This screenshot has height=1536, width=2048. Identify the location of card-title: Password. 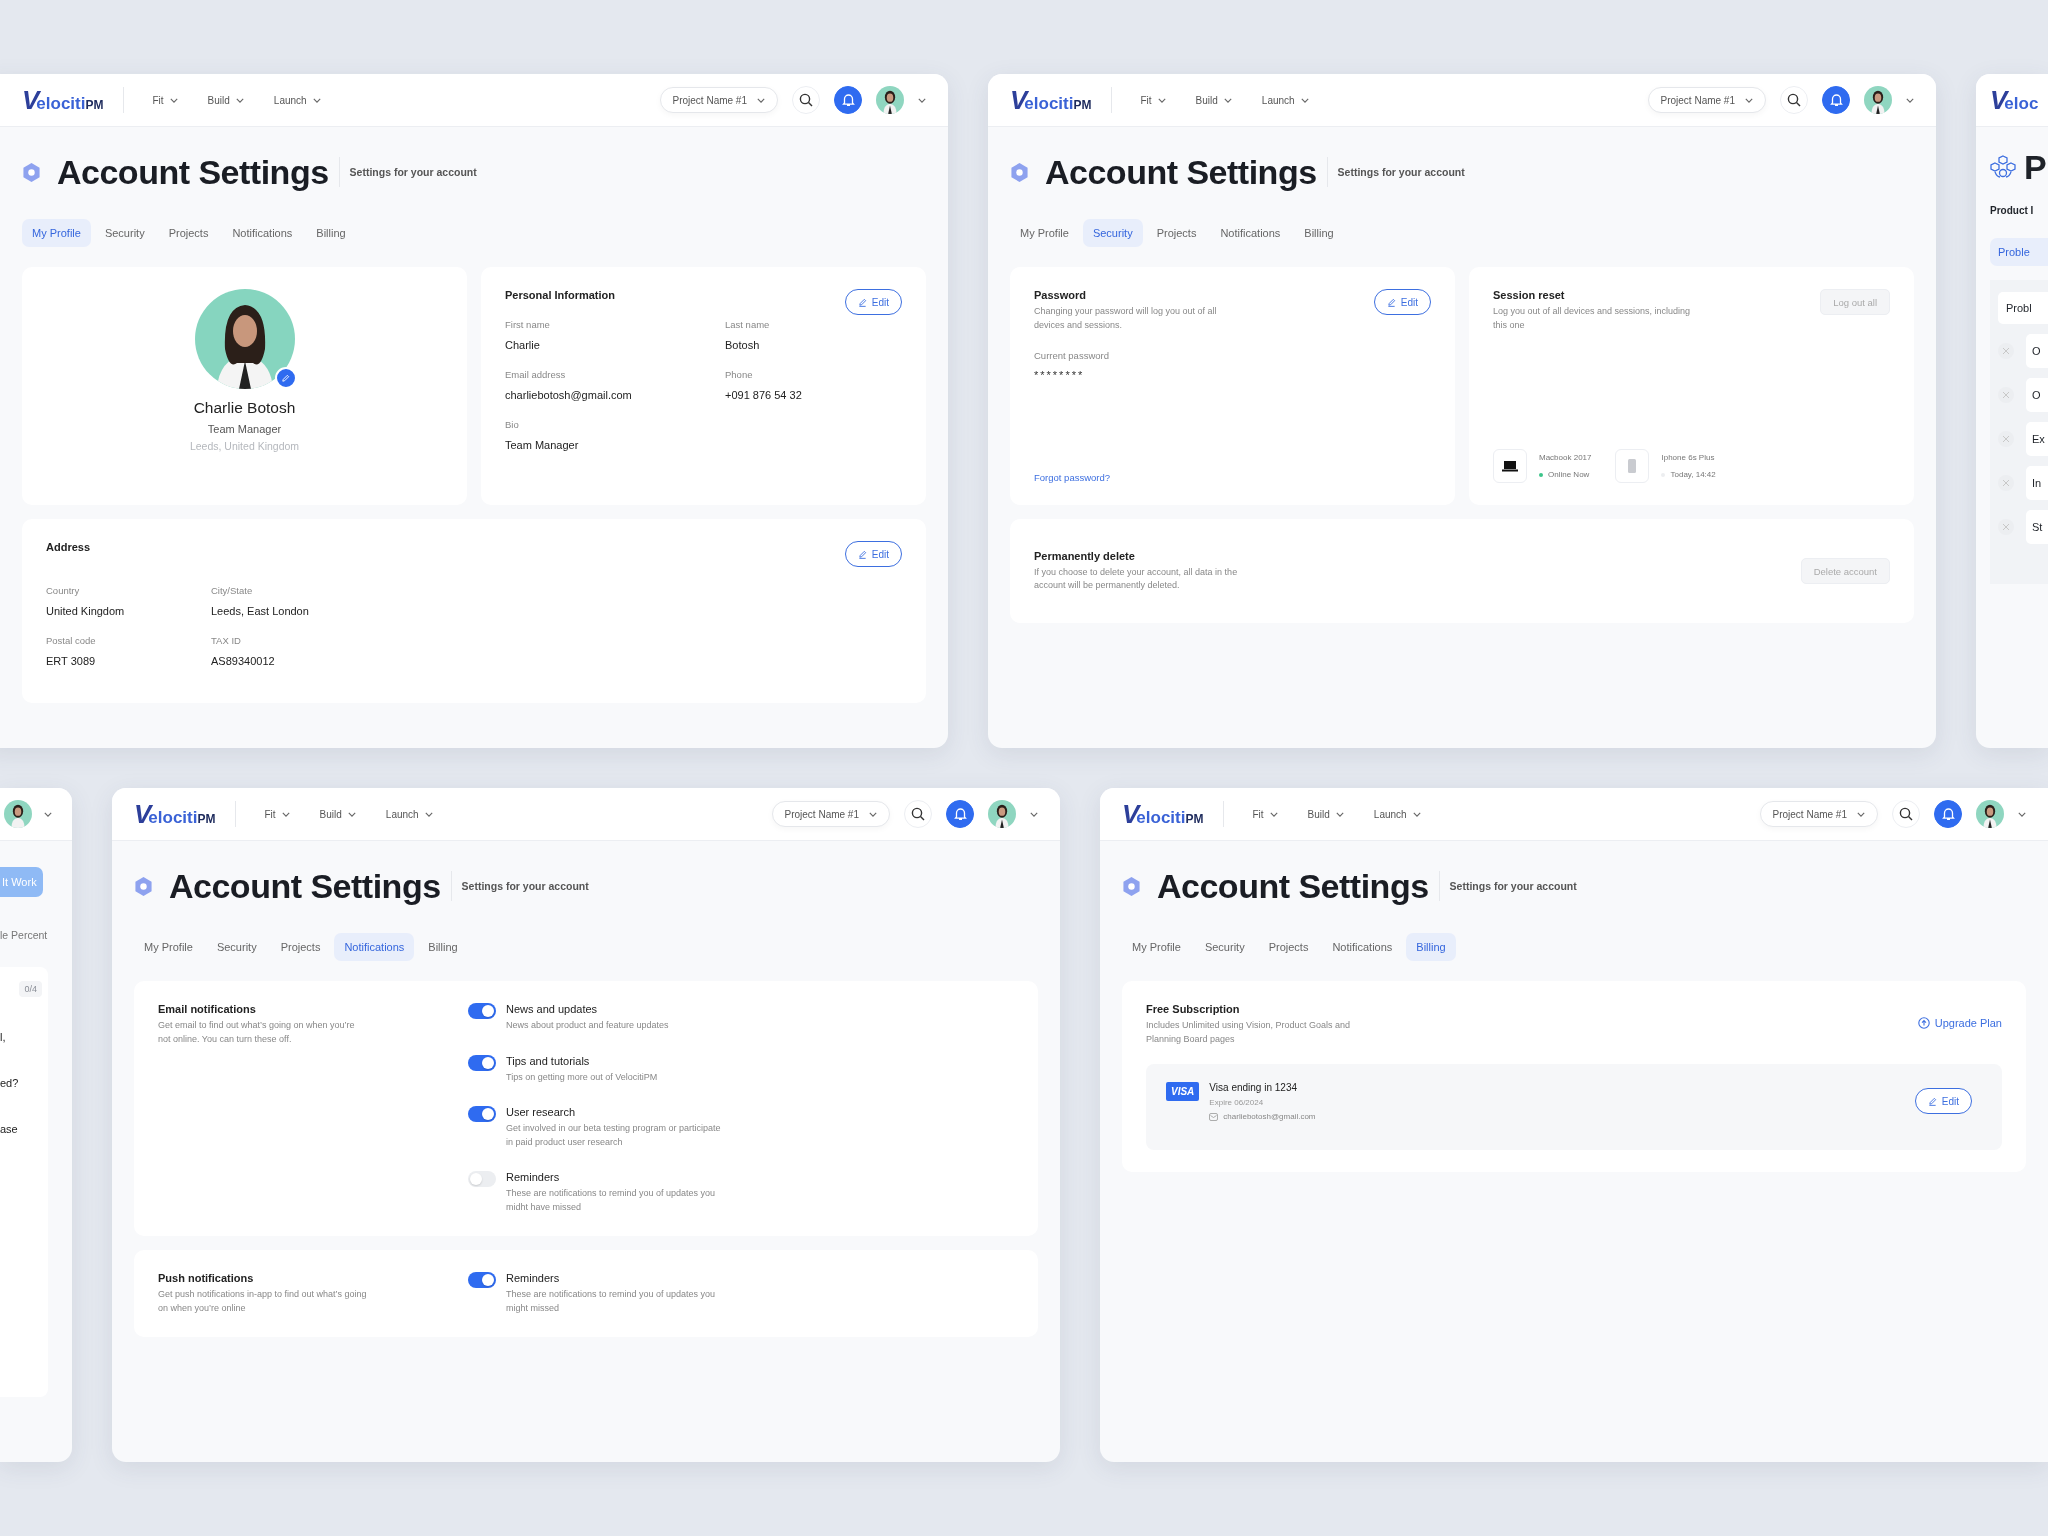
(1060, 295).